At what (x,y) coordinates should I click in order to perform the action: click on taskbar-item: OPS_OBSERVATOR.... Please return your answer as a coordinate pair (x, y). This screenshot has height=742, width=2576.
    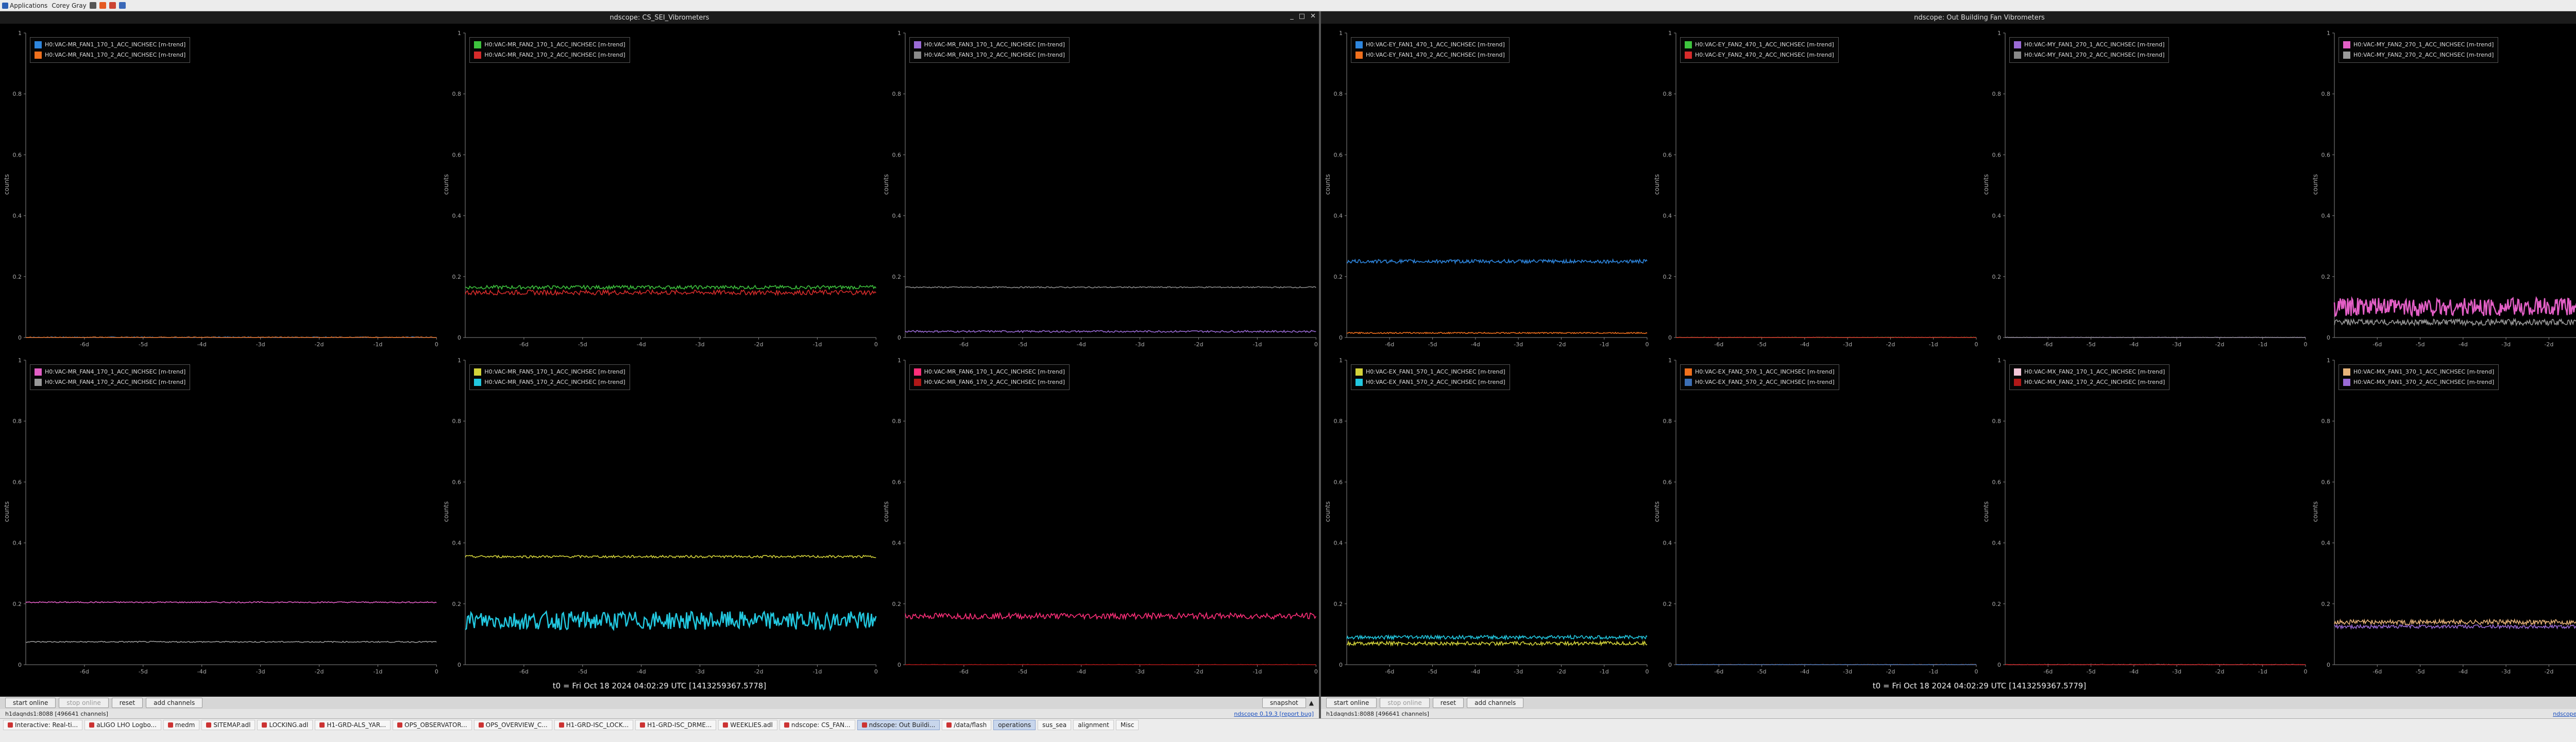
    Looking at the image, I should click on (433, 725).